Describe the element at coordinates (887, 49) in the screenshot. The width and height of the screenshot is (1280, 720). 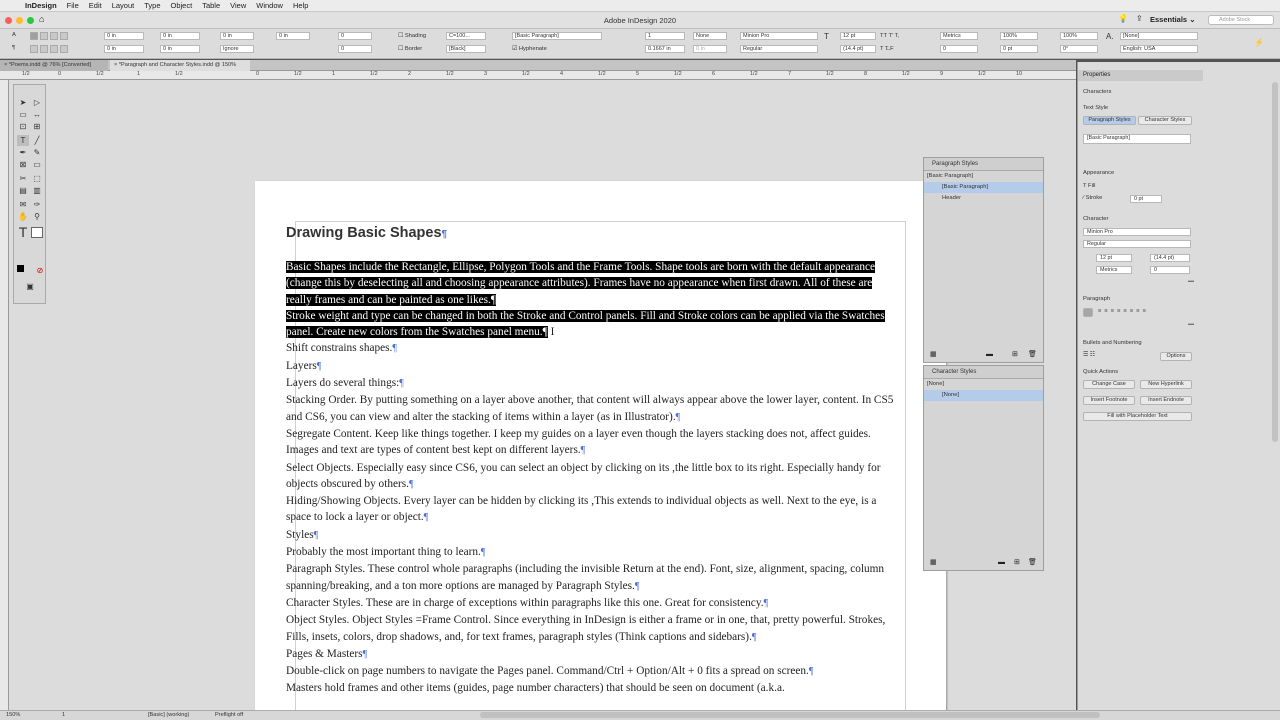
I see `underline-icon: T T̶ F` at that location.